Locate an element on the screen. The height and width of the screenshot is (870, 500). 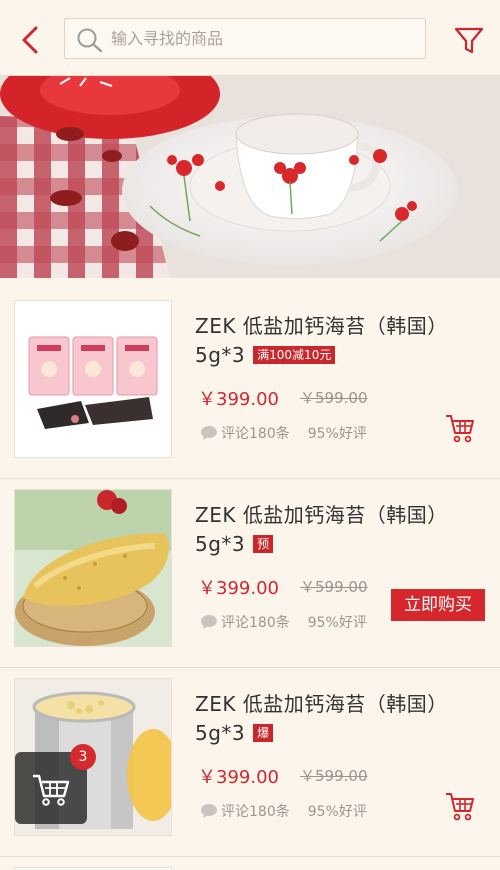
filter-icon is located at coordinates (469, 40).